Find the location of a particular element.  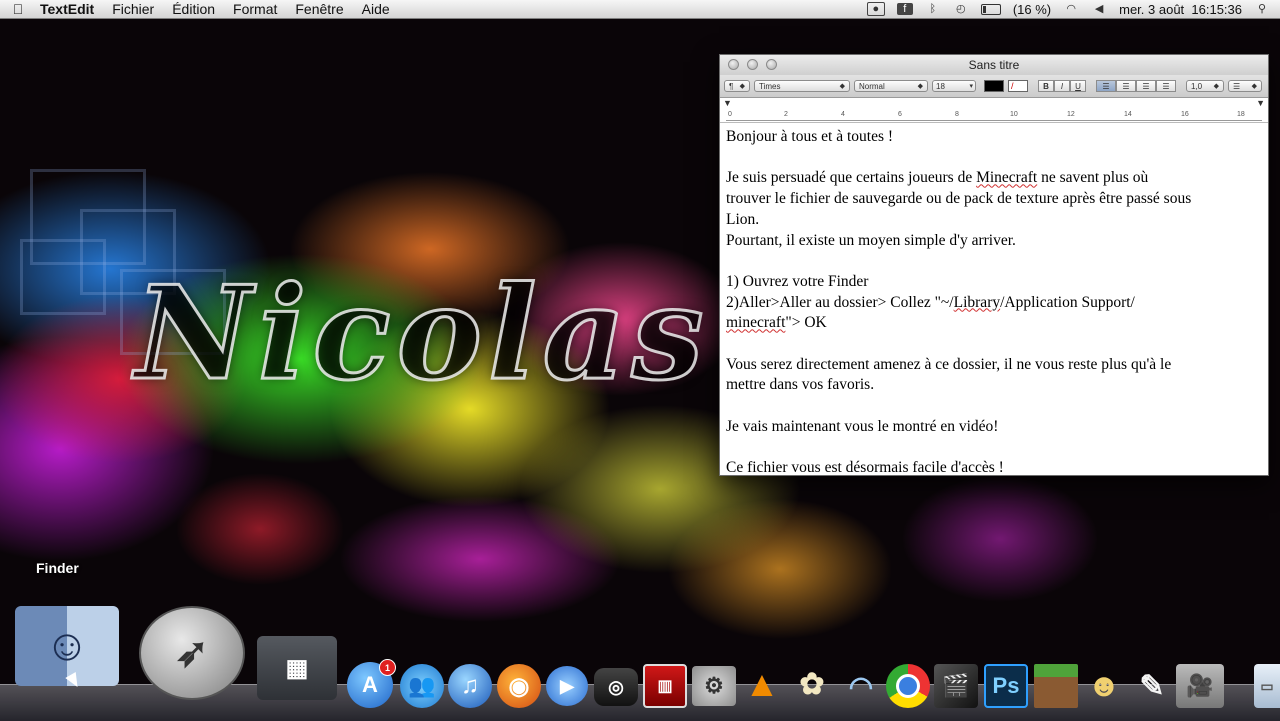

screen-recording-icon: ● is located at coordinates (875, 9).